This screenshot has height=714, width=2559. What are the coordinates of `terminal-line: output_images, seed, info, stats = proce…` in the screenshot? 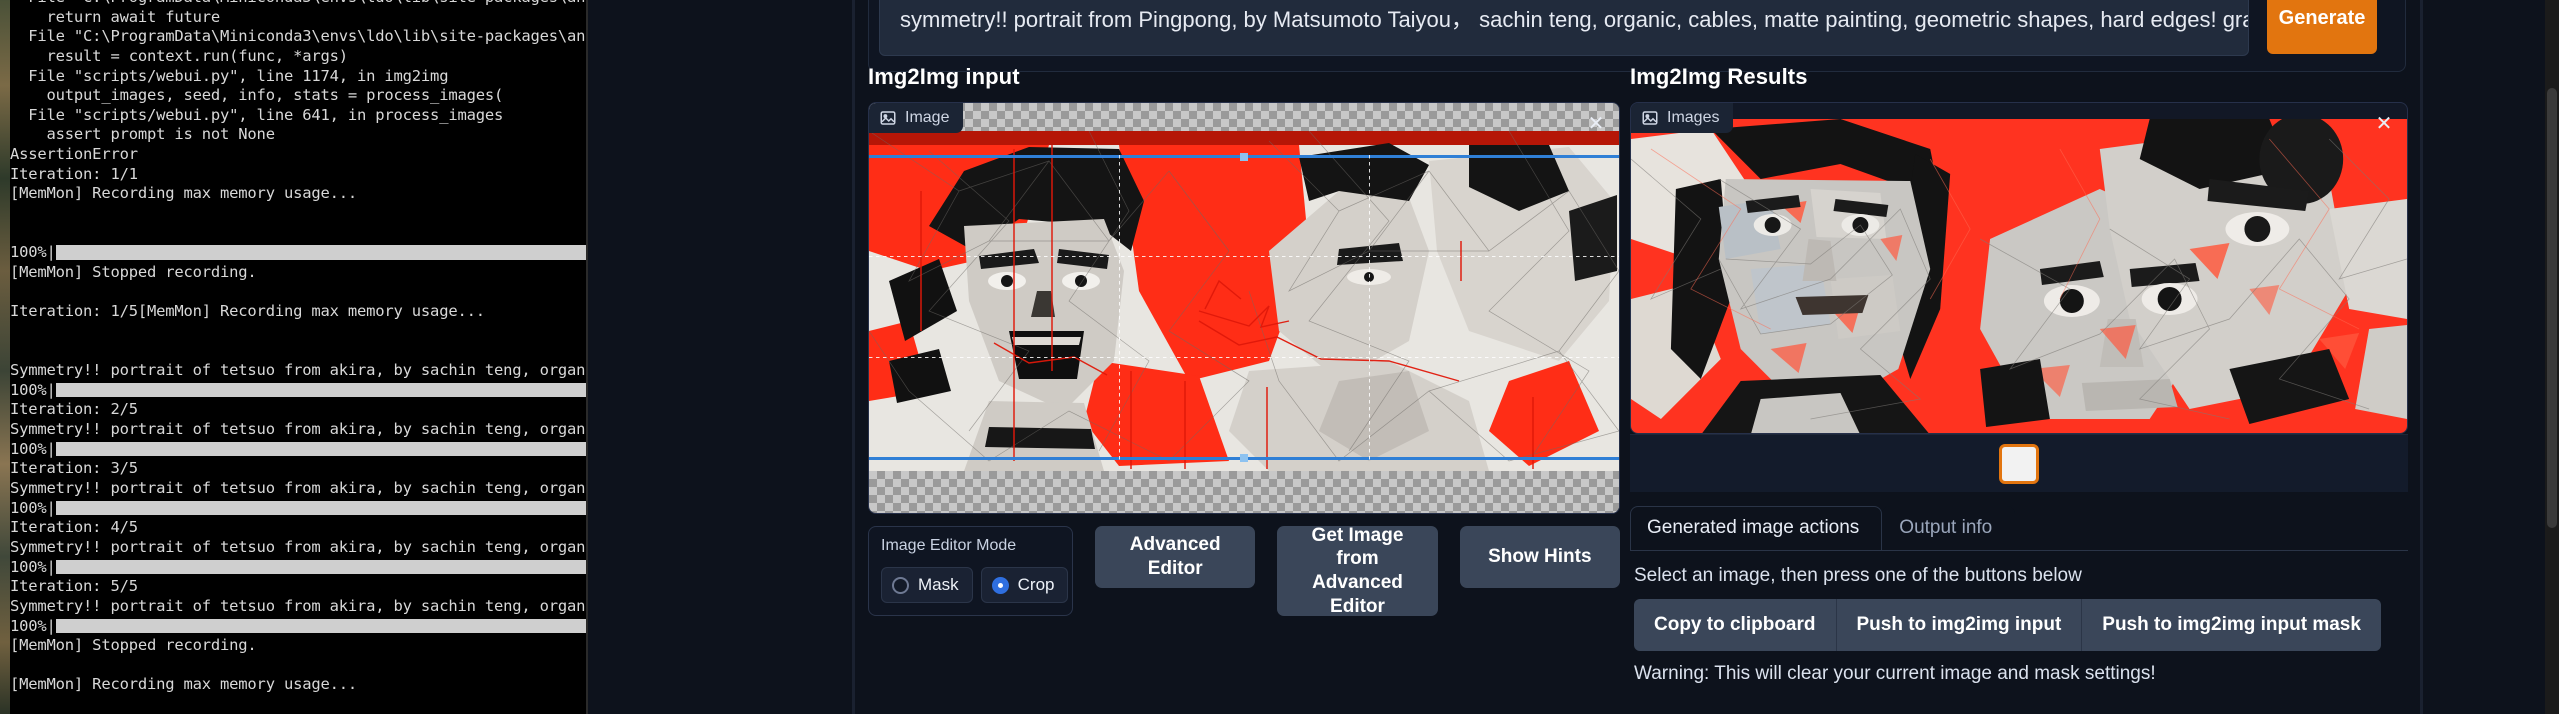 It's located at (257, 95).